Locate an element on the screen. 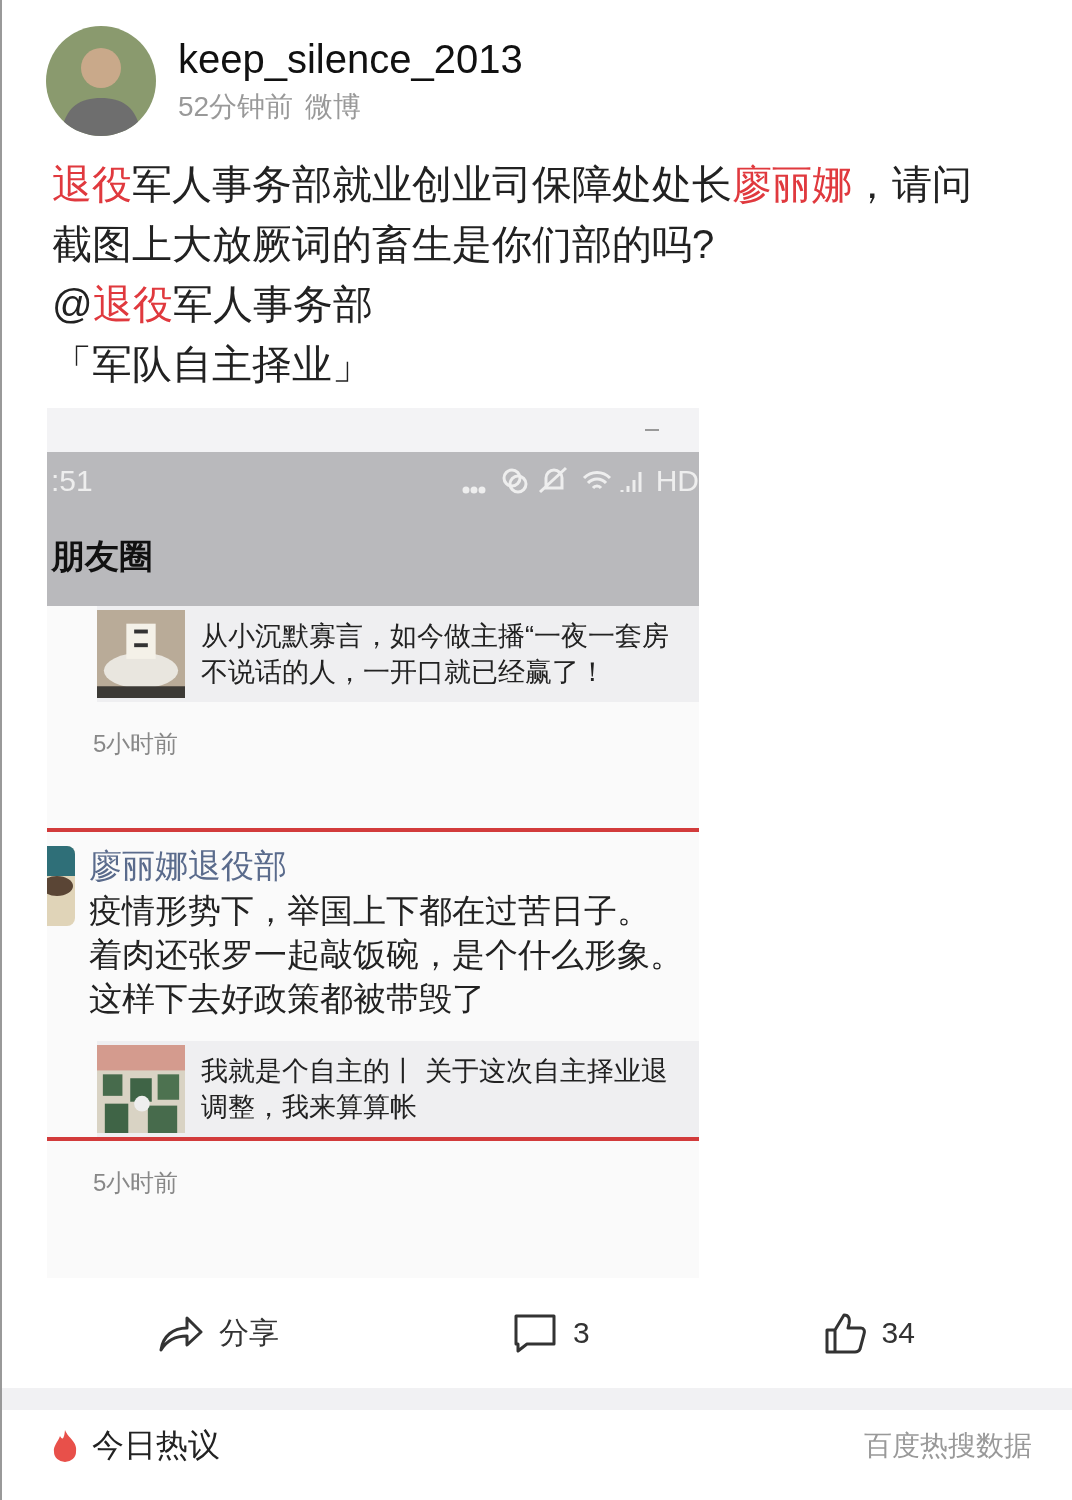 The image size is (1072, 1500). link-title: 不说话的人，一开口就已经赢了！ is located at coordinates (404, 672).